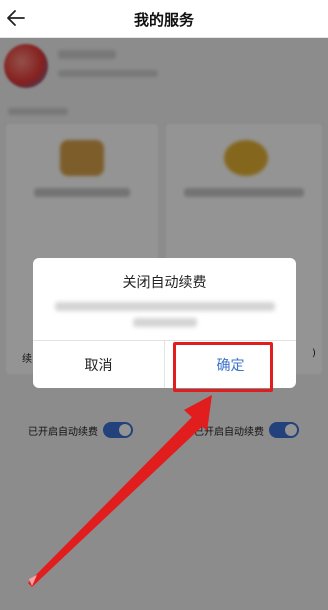 The image size is (328, 610). Describe the element at coordinates (223, 367) in the screenshot. I see `highlight-box` at that location.